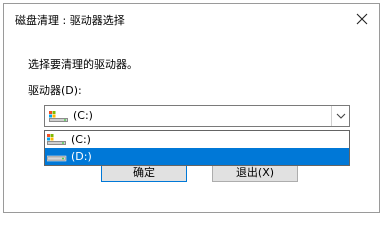  What do you see at coordinates (83, 64) in the screenshot?
I see `instruction-text: 选择要清理的驱动器。` at bounding box center [83, 64].